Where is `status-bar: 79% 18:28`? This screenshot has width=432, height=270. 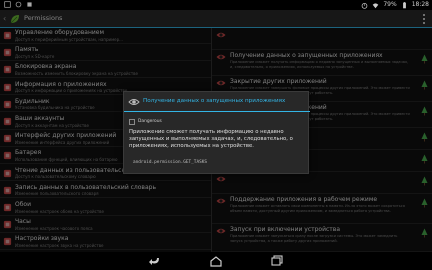
status-bar: 79% 18:28 is located at coordinates (216, 5).